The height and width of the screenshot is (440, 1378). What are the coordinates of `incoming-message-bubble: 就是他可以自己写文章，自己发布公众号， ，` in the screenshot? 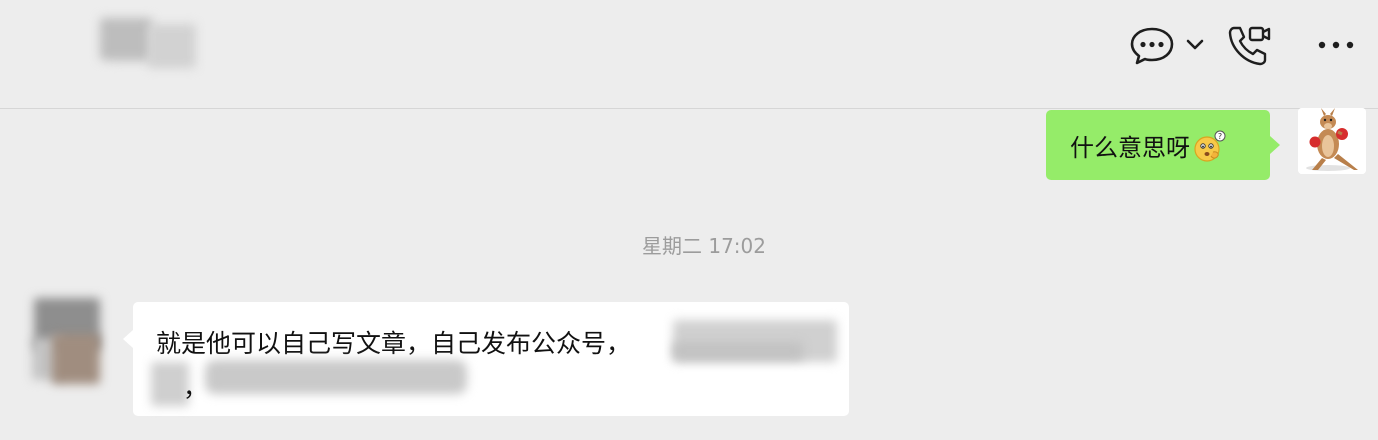 It's located at (486, 359).